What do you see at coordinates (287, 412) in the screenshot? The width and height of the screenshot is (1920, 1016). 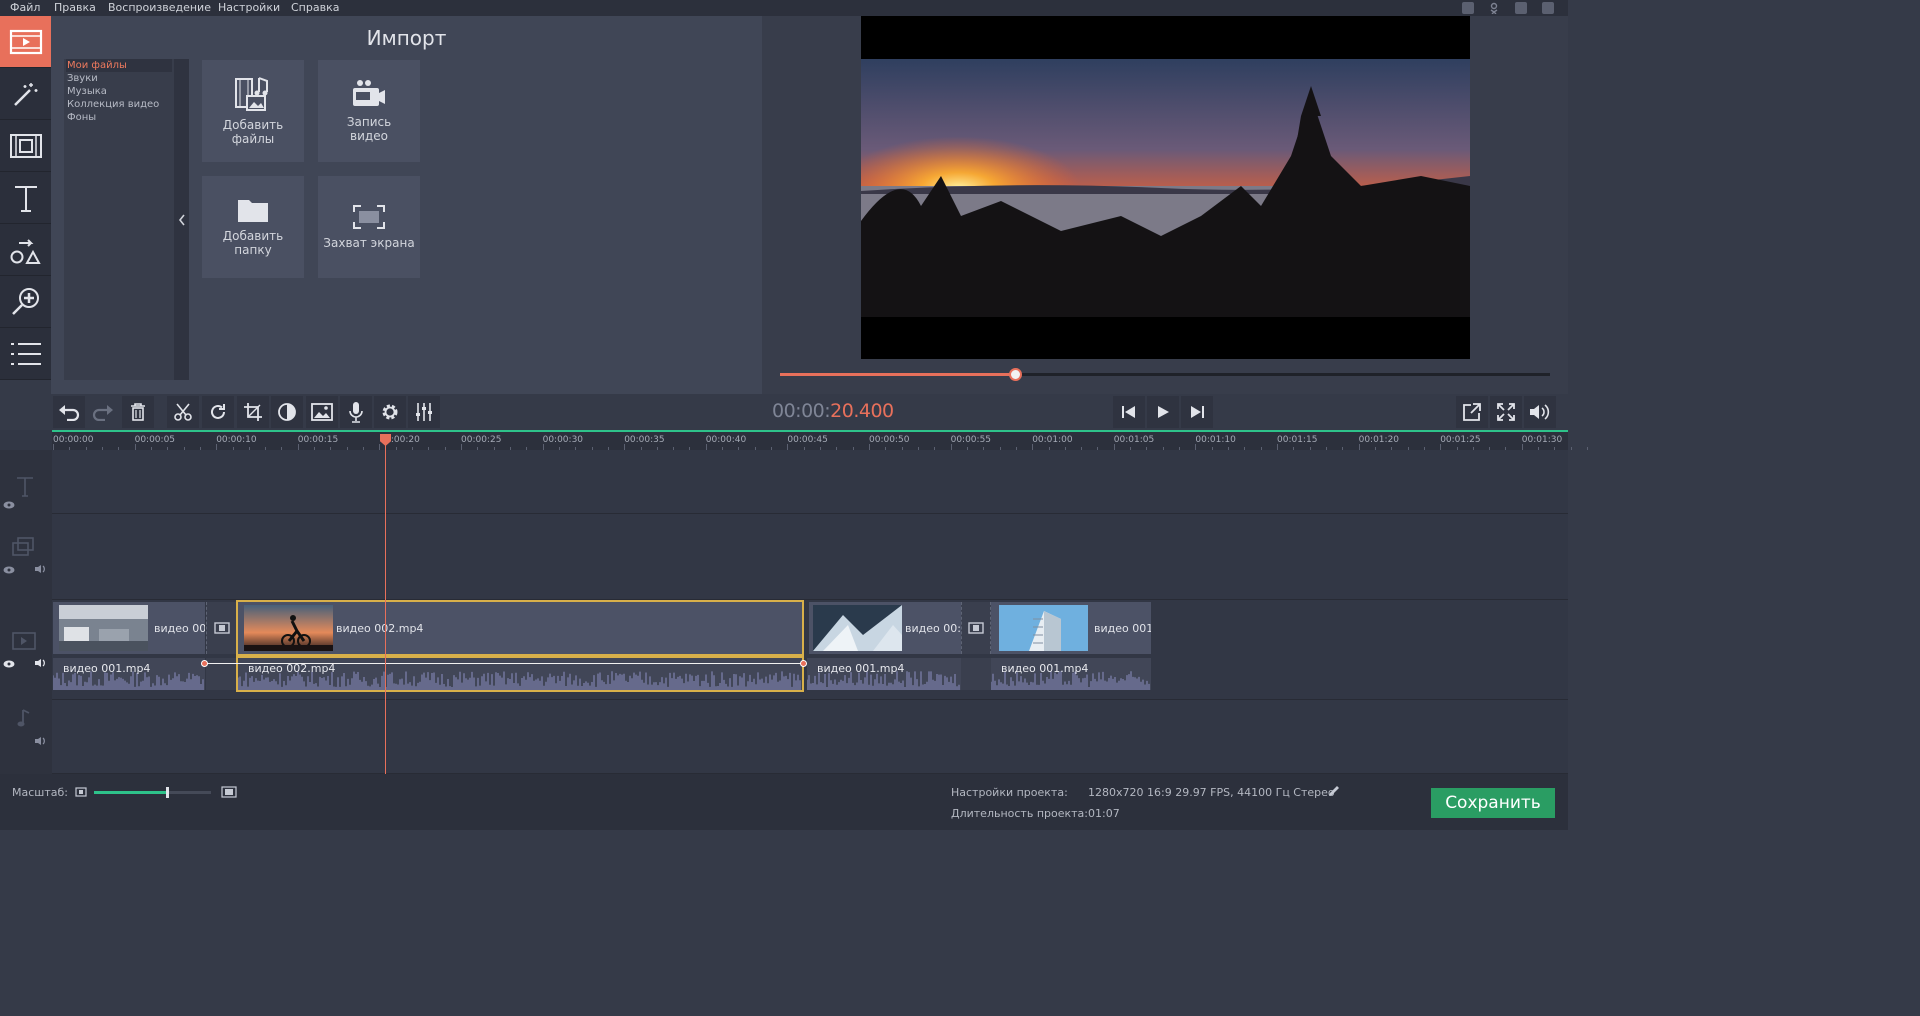 I see `color-adjust-button` at bounding box center [287, 412].